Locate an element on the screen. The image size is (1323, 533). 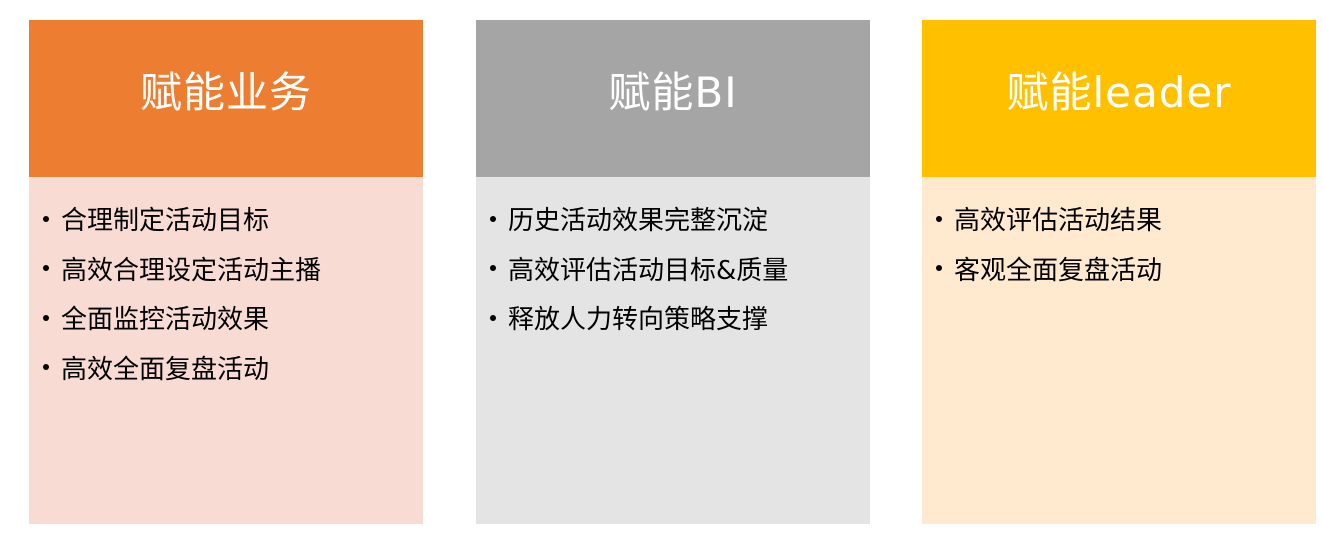
bullet-item: 高效全面复盘活动 is located at coordinates (233, 368).